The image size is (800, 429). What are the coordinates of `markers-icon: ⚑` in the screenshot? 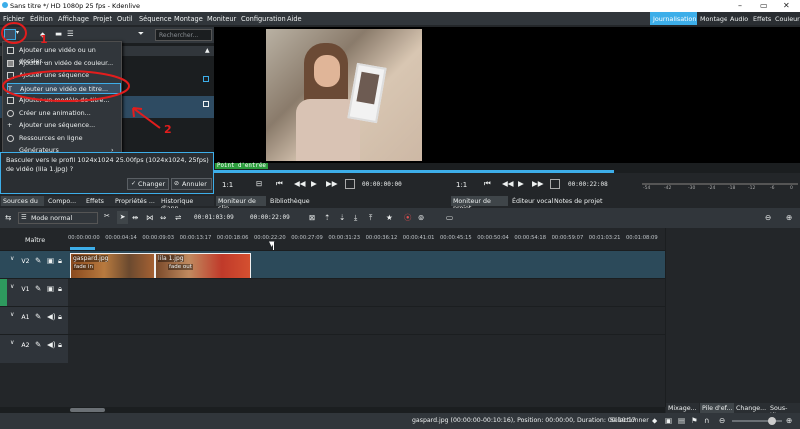 It's located at (694, 420).